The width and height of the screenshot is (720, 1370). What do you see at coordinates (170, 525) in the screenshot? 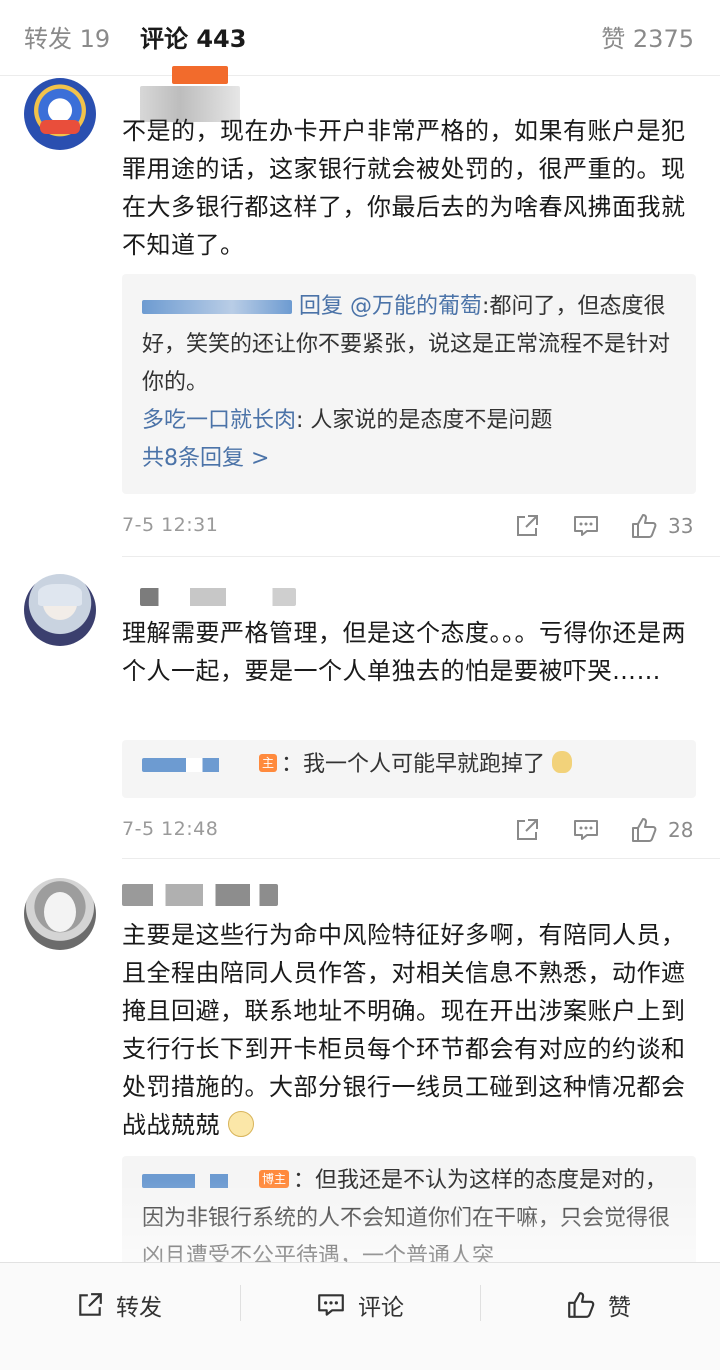
I see `comment-time: 7-5 12:31` at bounding box center [170, 525].